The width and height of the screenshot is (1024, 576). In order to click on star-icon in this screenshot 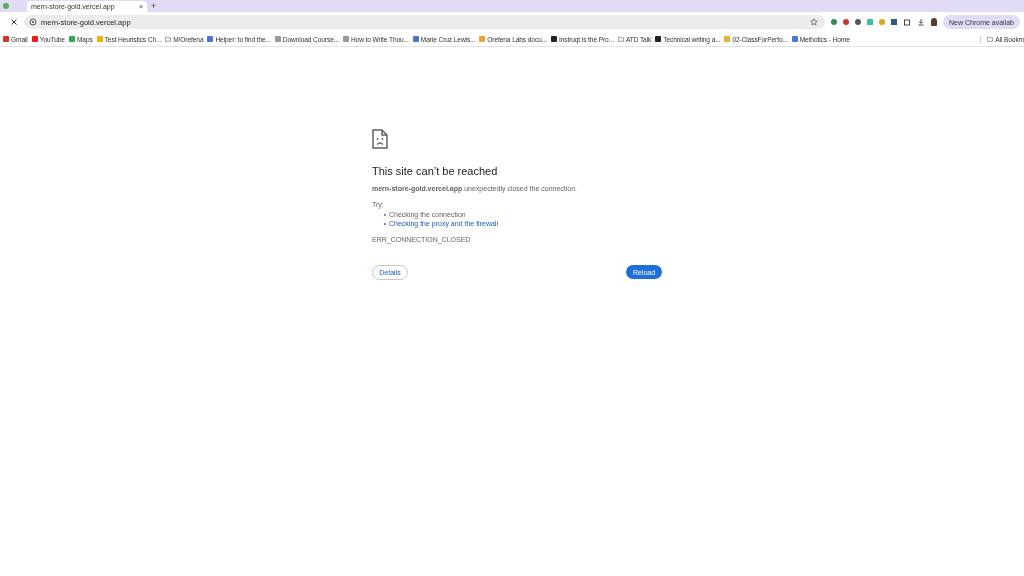, I will do `click(814, 22)`.